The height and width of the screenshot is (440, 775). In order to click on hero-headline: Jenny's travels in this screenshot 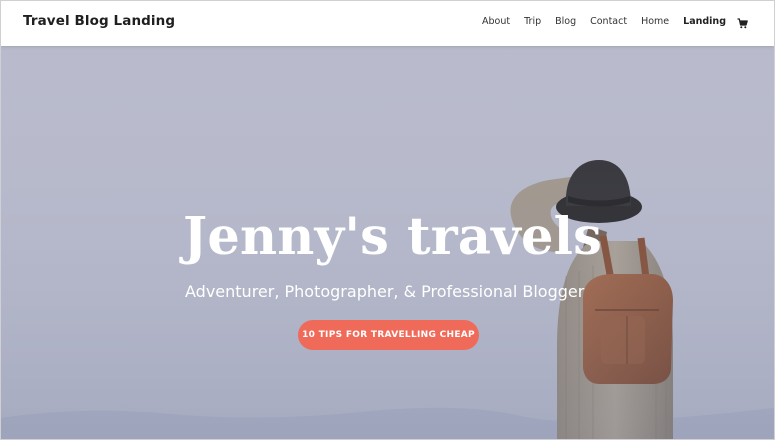, I will do `click(393, 237)`.